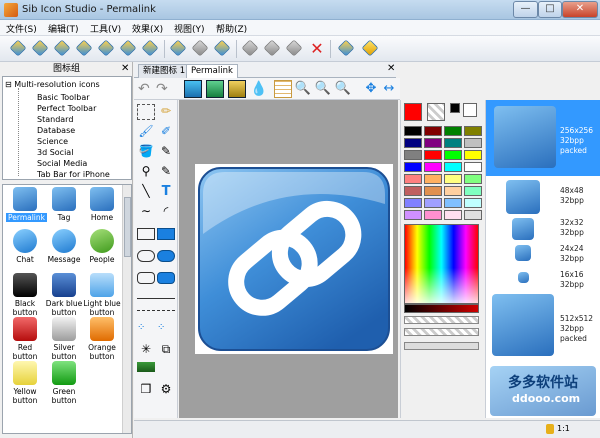  What do you see at coordinates (146, 278) in the screenshot?
I see `rounded-rect-icon` at bounding box center [146, 278].